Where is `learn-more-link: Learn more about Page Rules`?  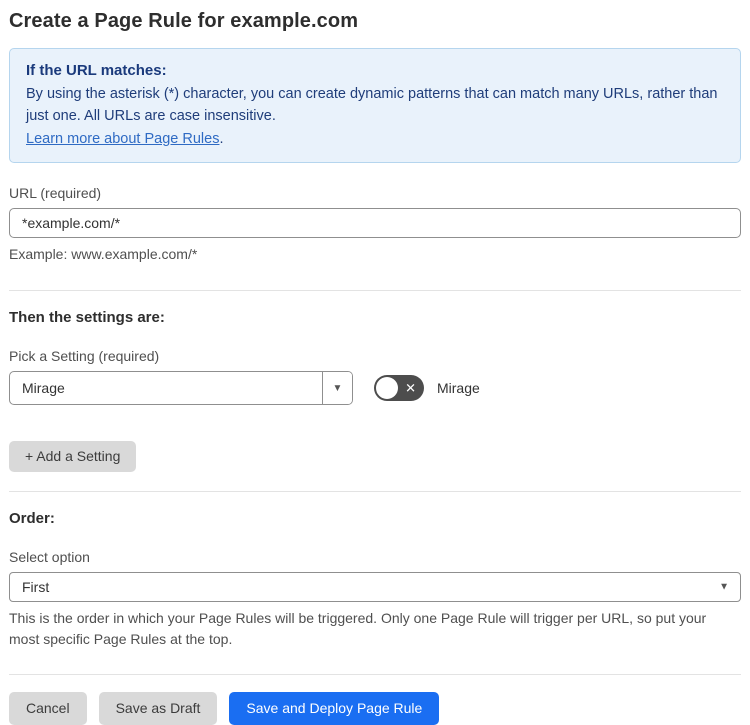 learn-more-link: Learn more about Page Rules is located at coordinates (122, 139).